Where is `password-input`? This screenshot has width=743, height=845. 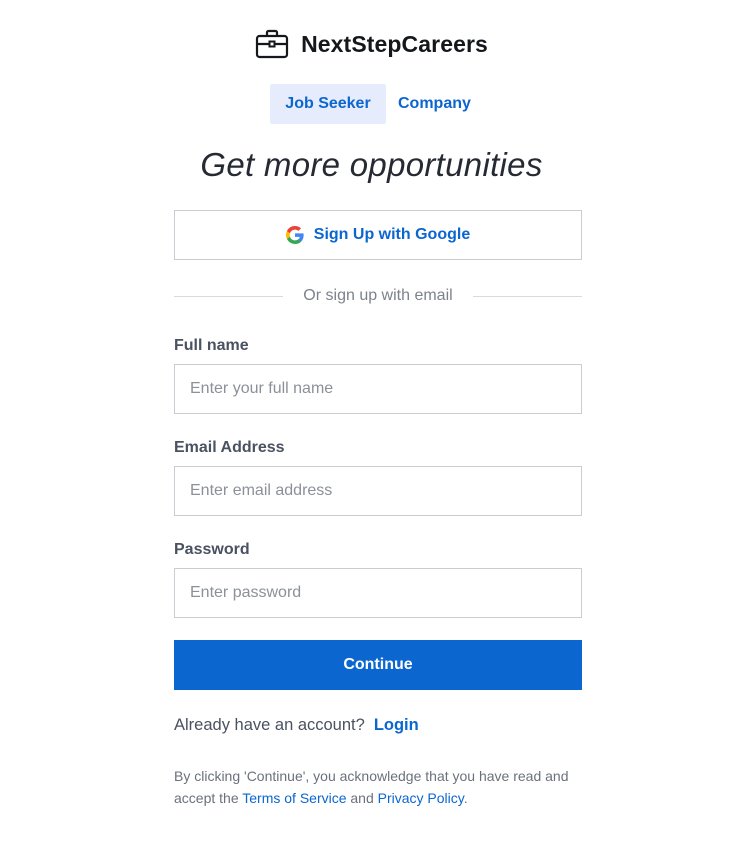
password-input is located at coordinates (378, 593).